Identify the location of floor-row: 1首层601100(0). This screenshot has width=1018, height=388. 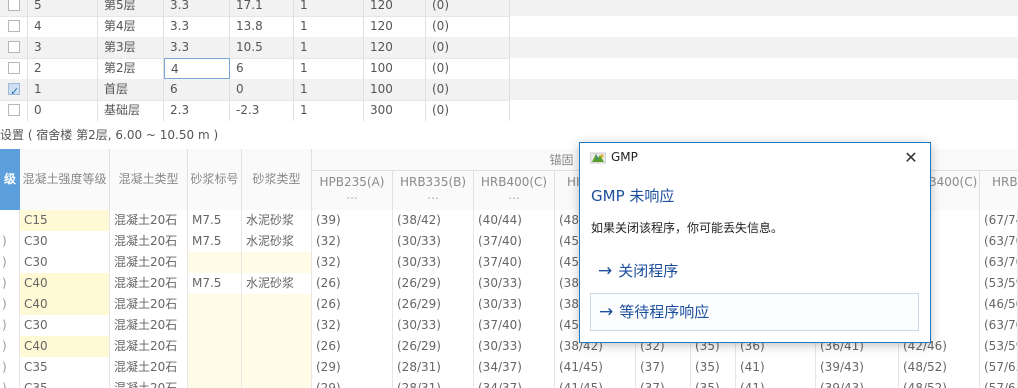
(509, 90).